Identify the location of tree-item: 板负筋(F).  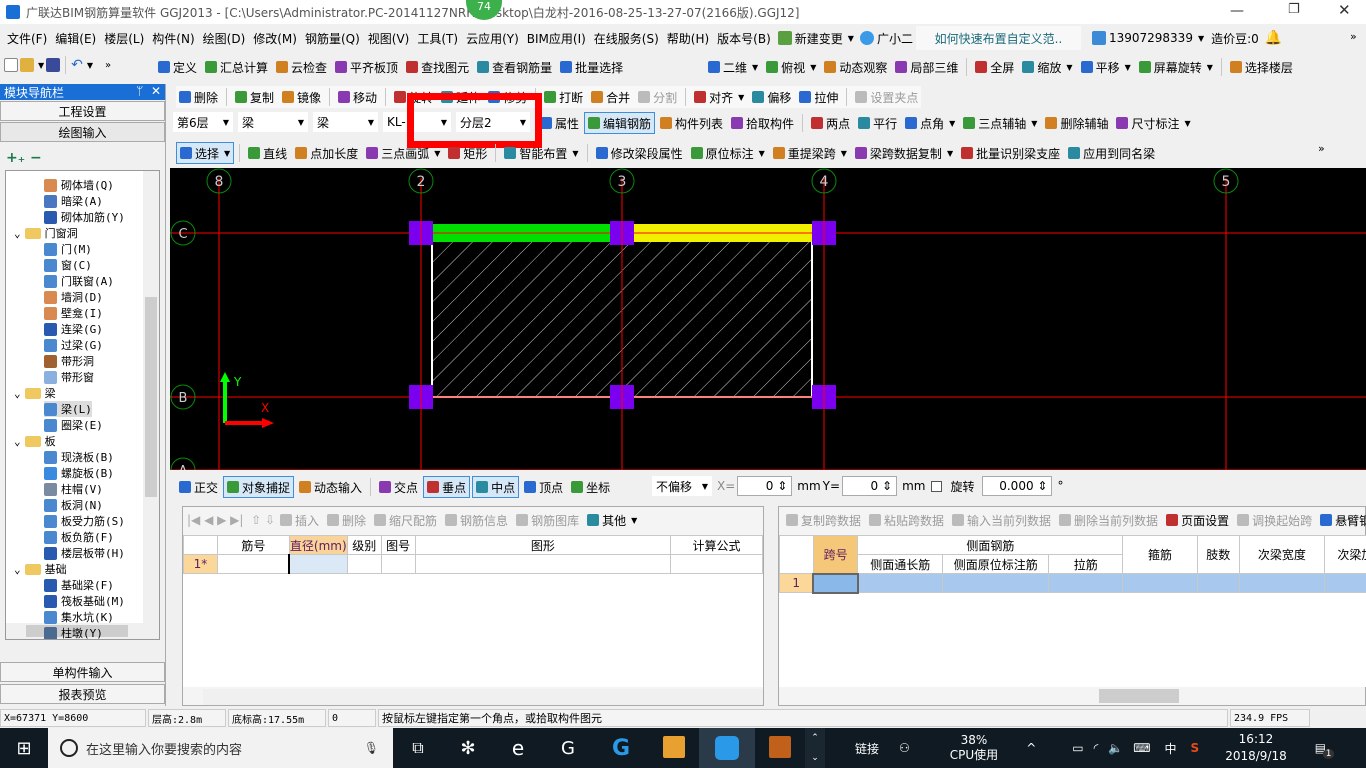
(79, 537).